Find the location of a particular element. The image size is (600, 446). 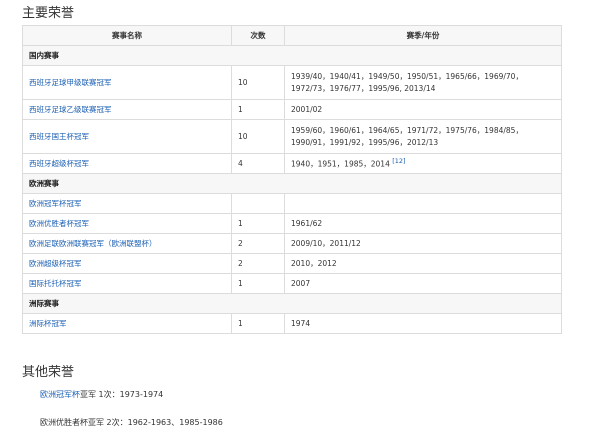

table-row: 欧洲足联欧洲联赛冠军（欧洲联盟杯） 2 2009/10，2011/12 is located at coordinates (292, 243).